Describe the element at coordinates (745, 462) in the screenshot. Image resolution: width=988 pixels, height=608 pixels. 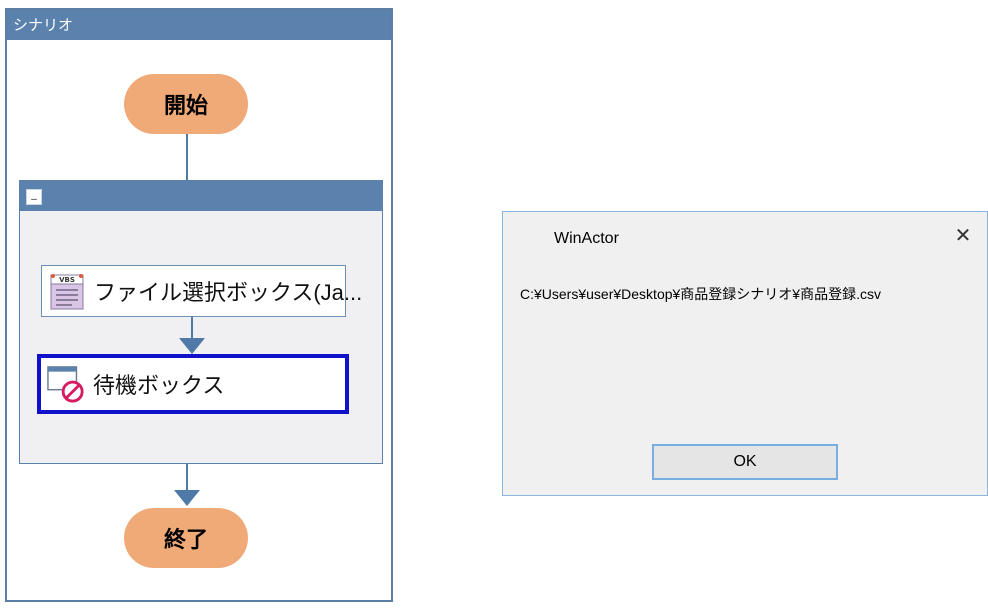
I see `ok-button: OK` at that location.